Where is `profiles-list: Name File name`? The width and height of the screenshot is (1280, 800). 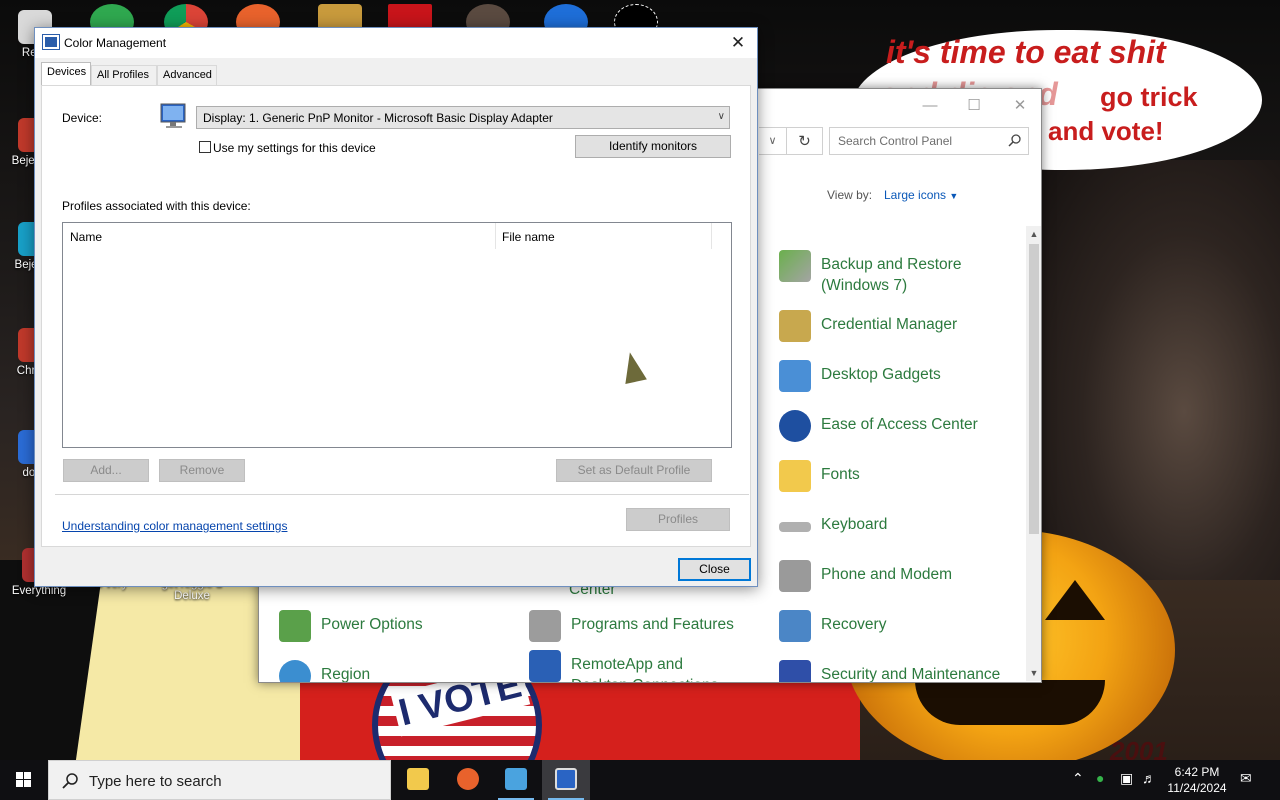
profiles-list: Name File name is located at coordinates (397, 335).